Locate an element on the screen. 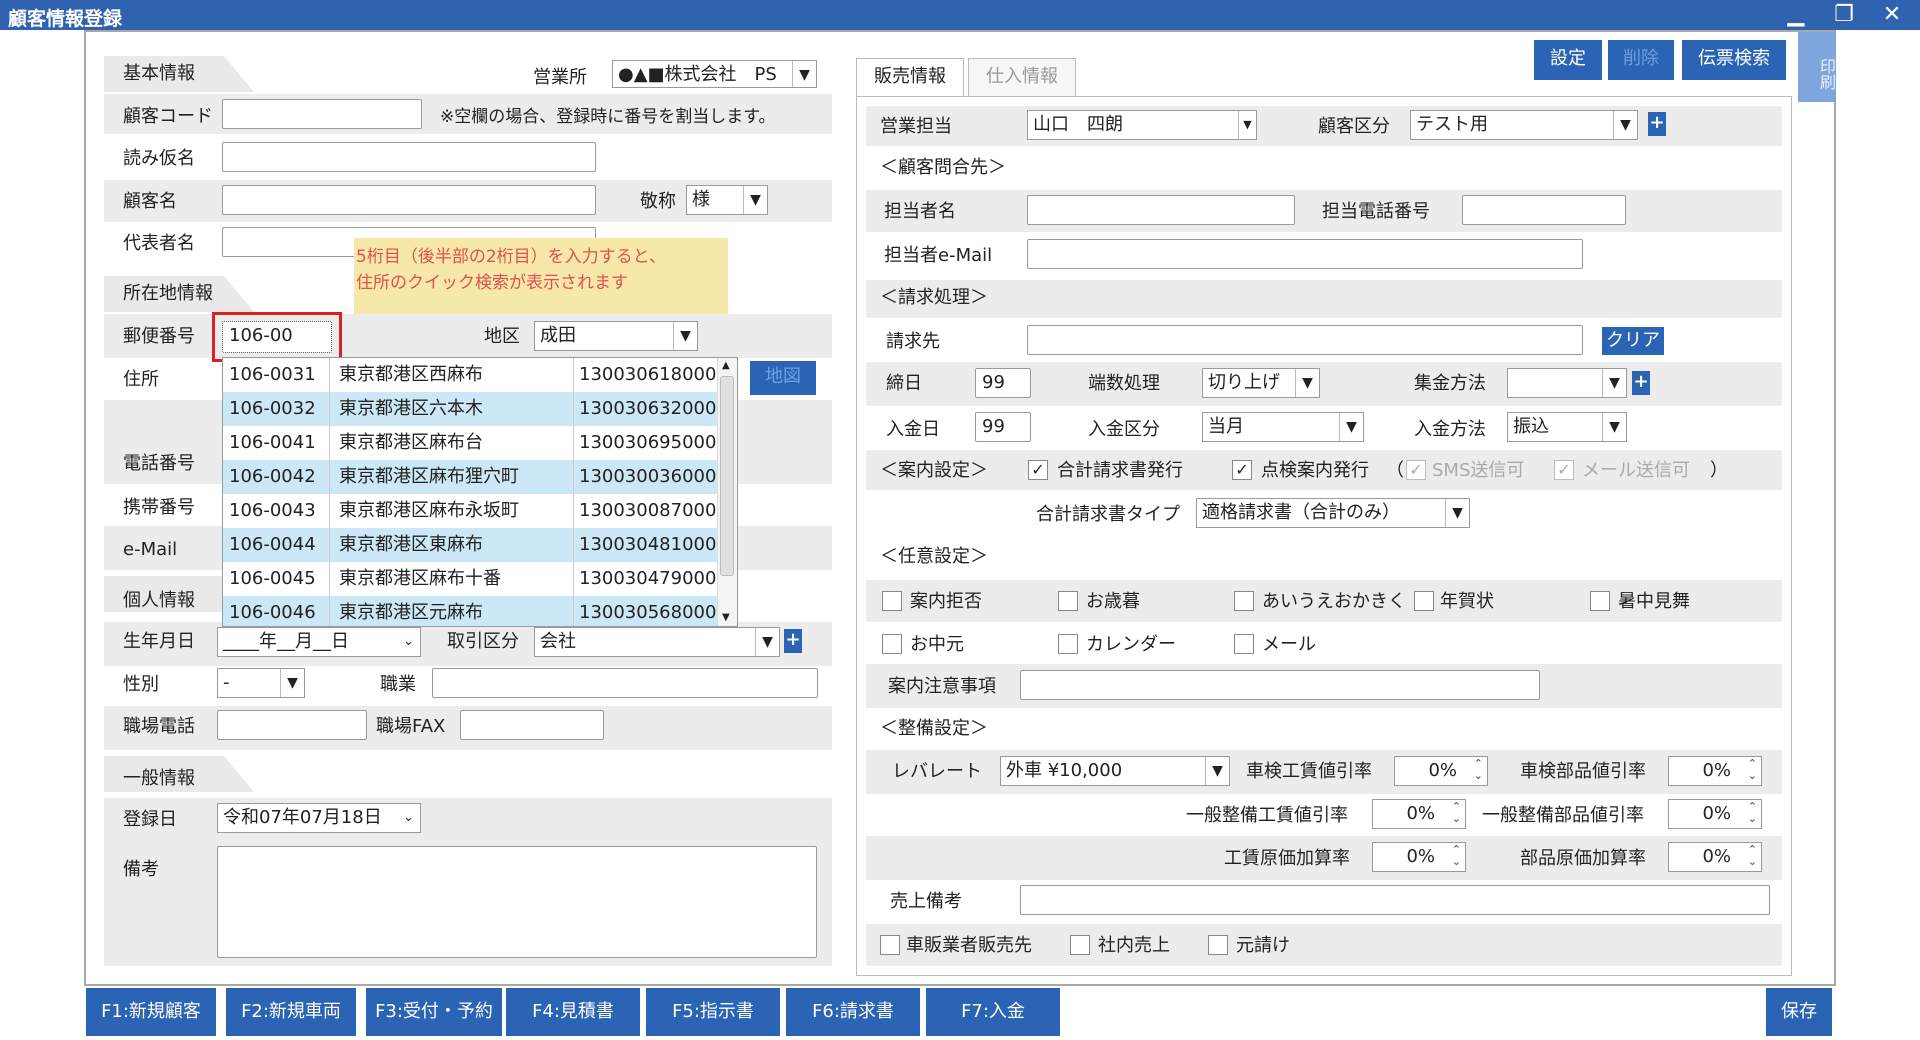  list-item: 106-0032 東京都港区六本木 130030632000 is located at coordinates (470, 409).